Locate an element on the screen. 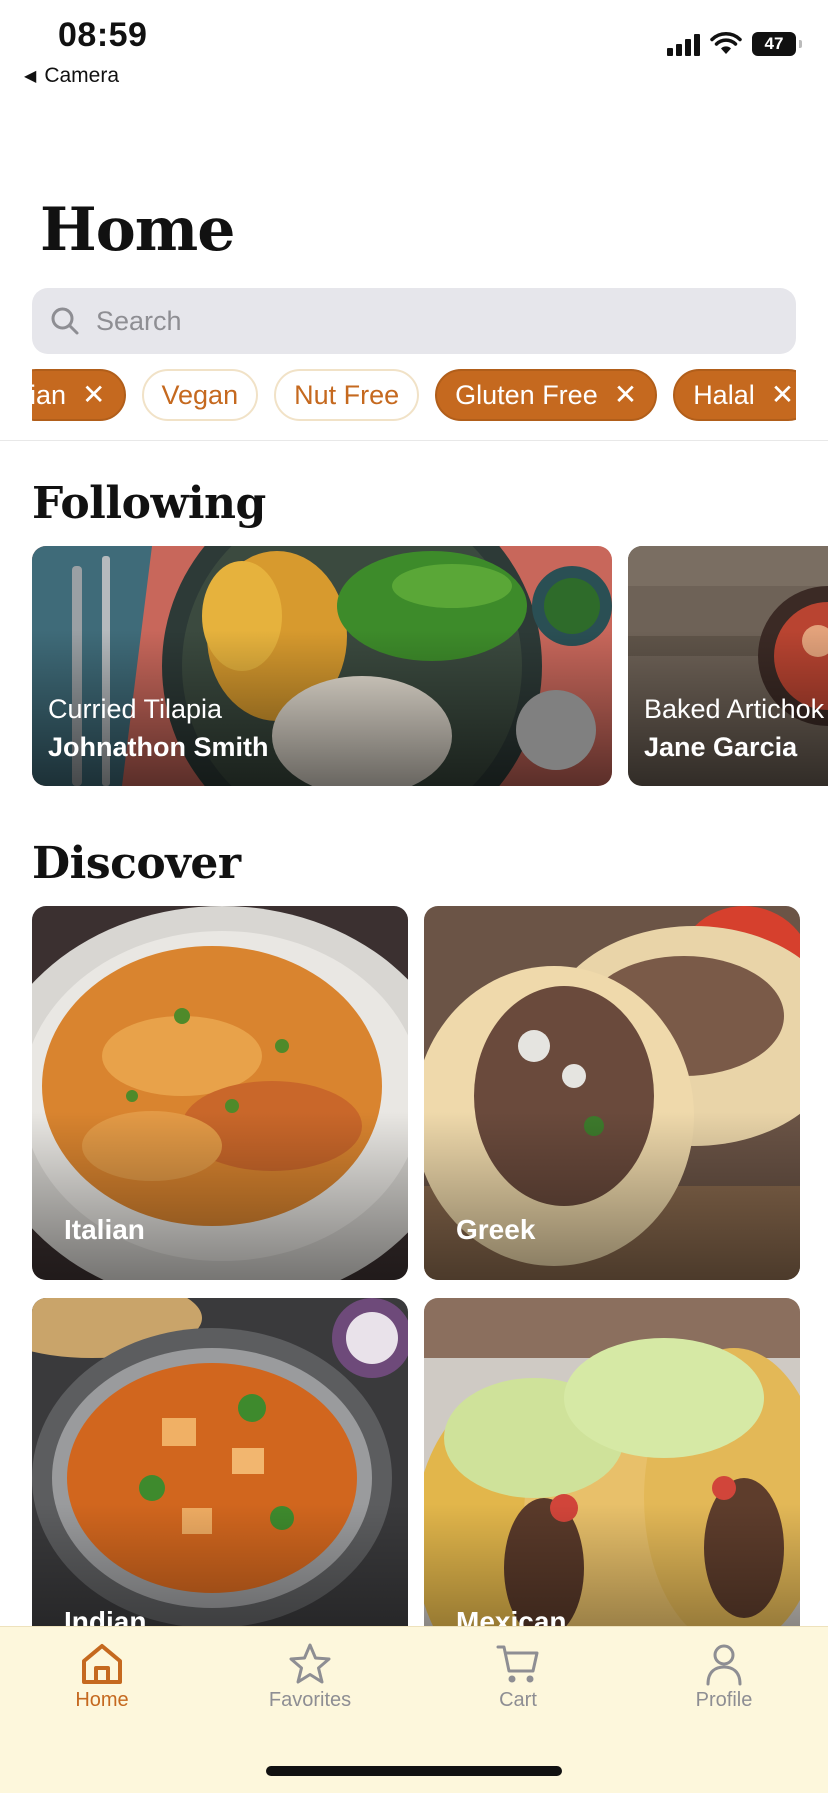 This screenshot has width=828, height=1793. author-name: Johnathon Smith is located at coordinates (158, 747).